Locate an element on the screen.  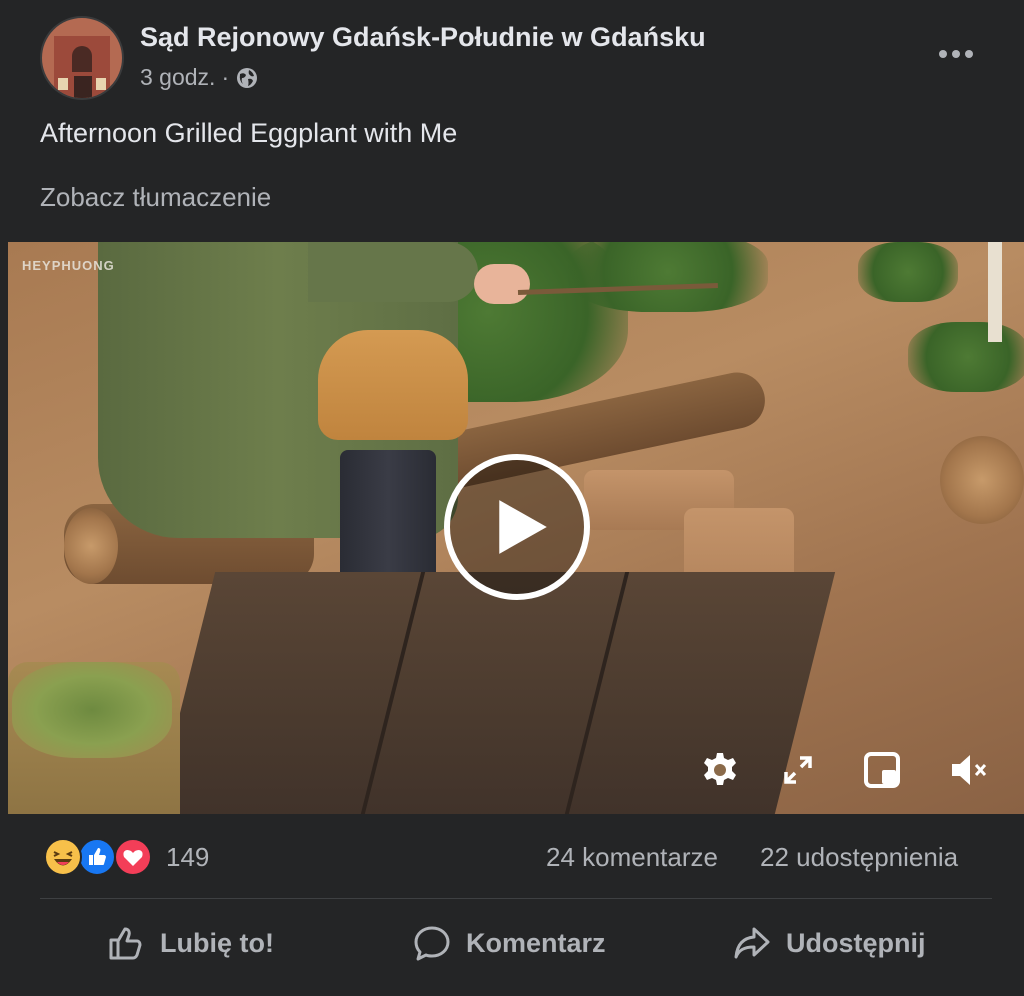
like-reaction-icon is located at coordinates (97, 857).